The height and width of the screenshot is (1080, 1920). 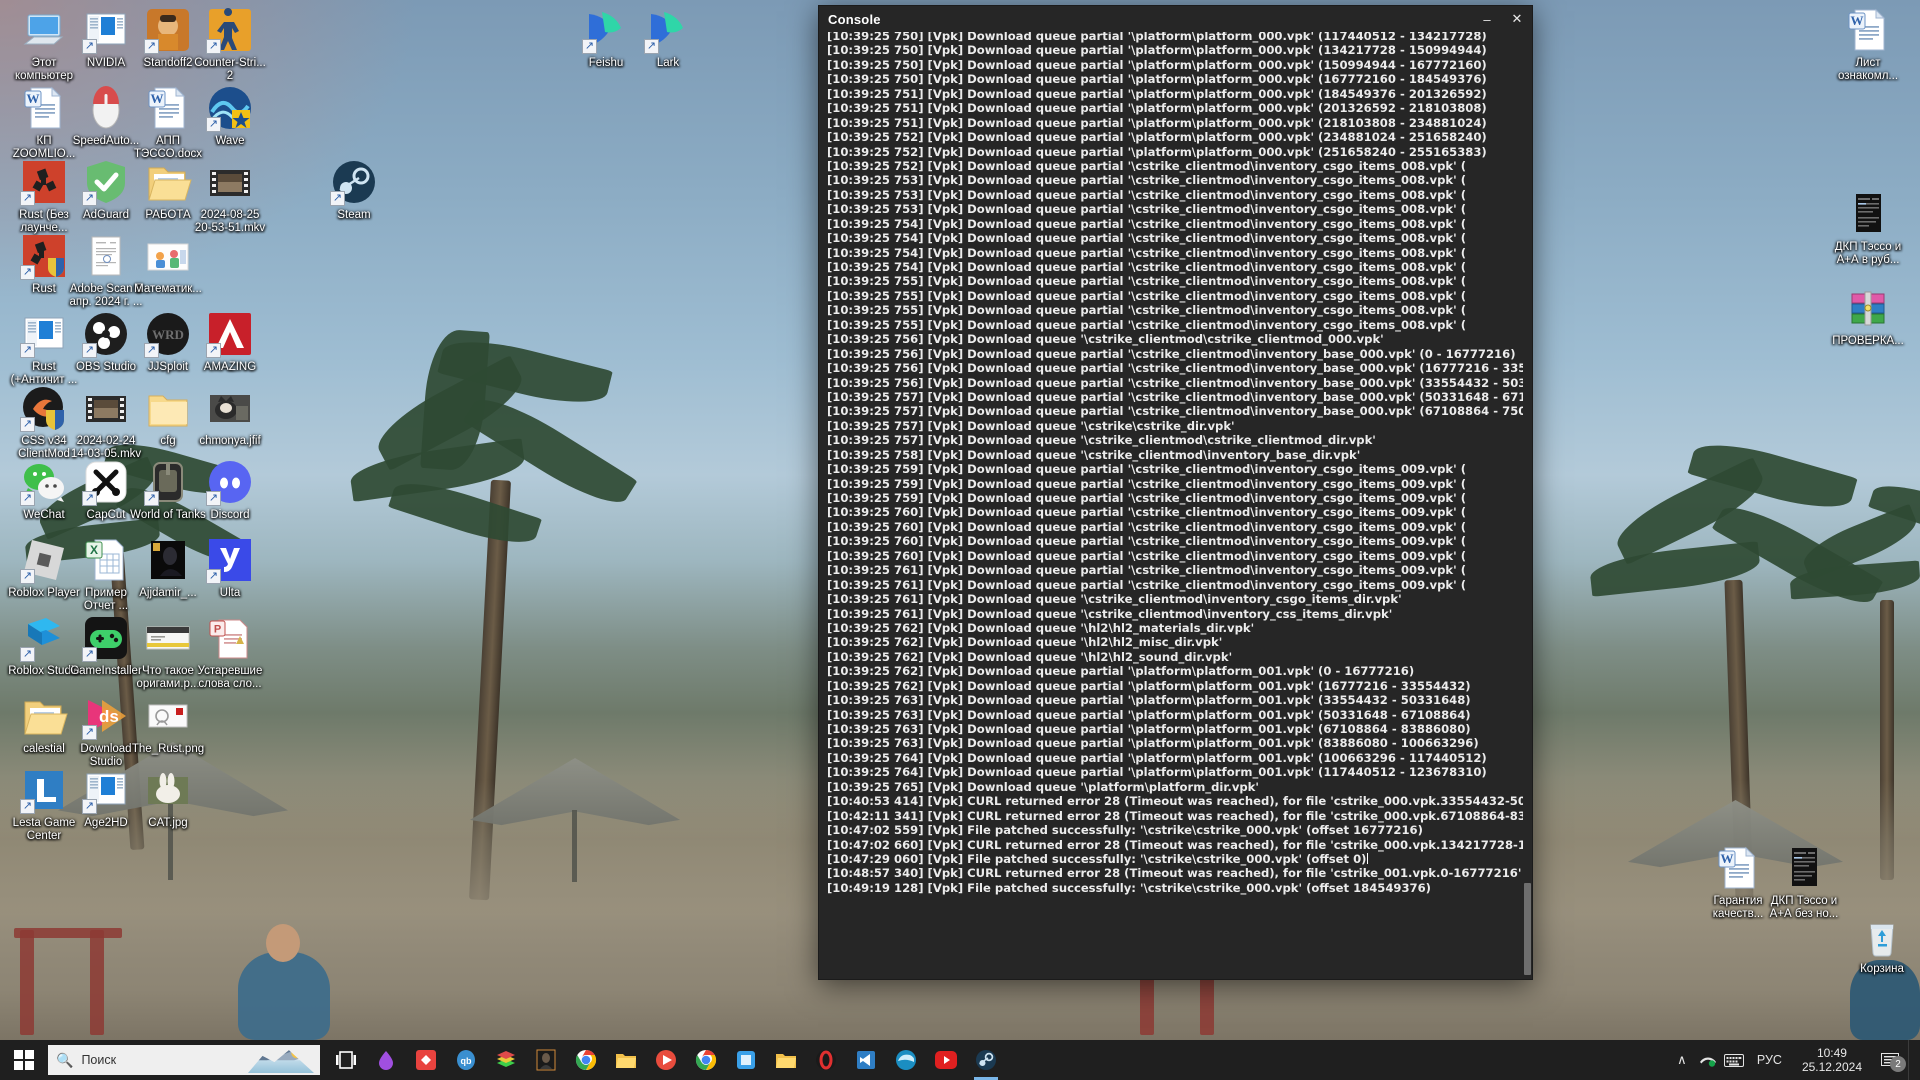 I want to click on start-button, so click(x=24, y=1060).